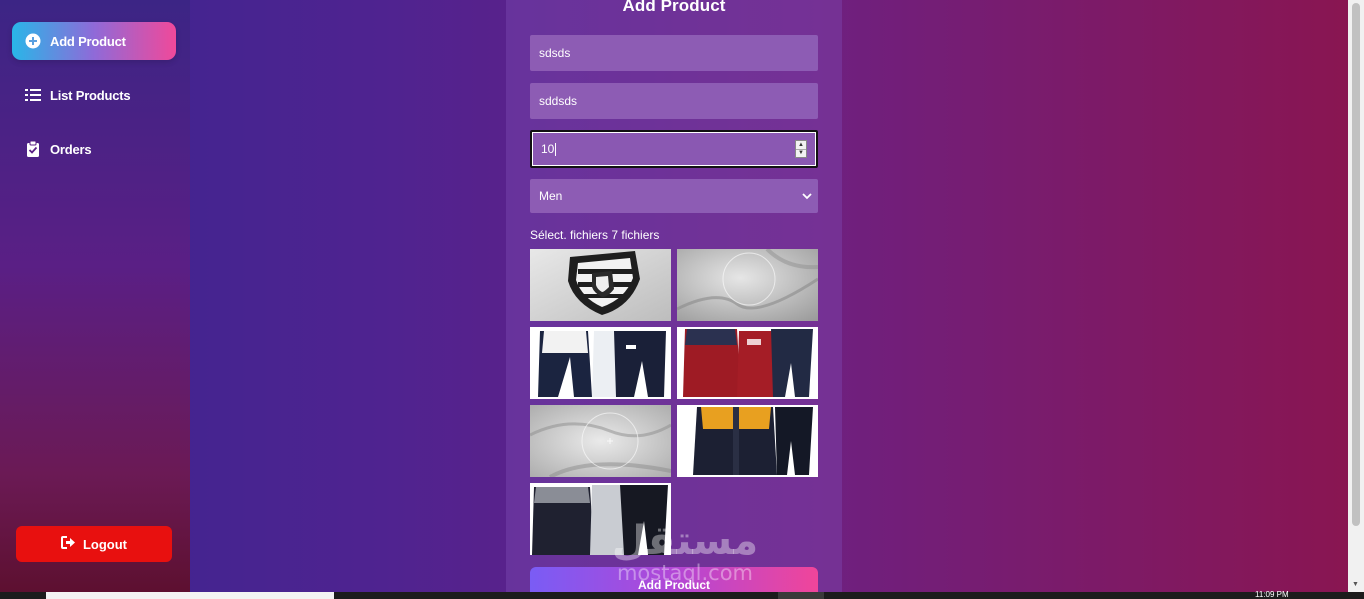 The image size is (1364, 599). I want to click on plus-circle-icon, so click(33, 41).